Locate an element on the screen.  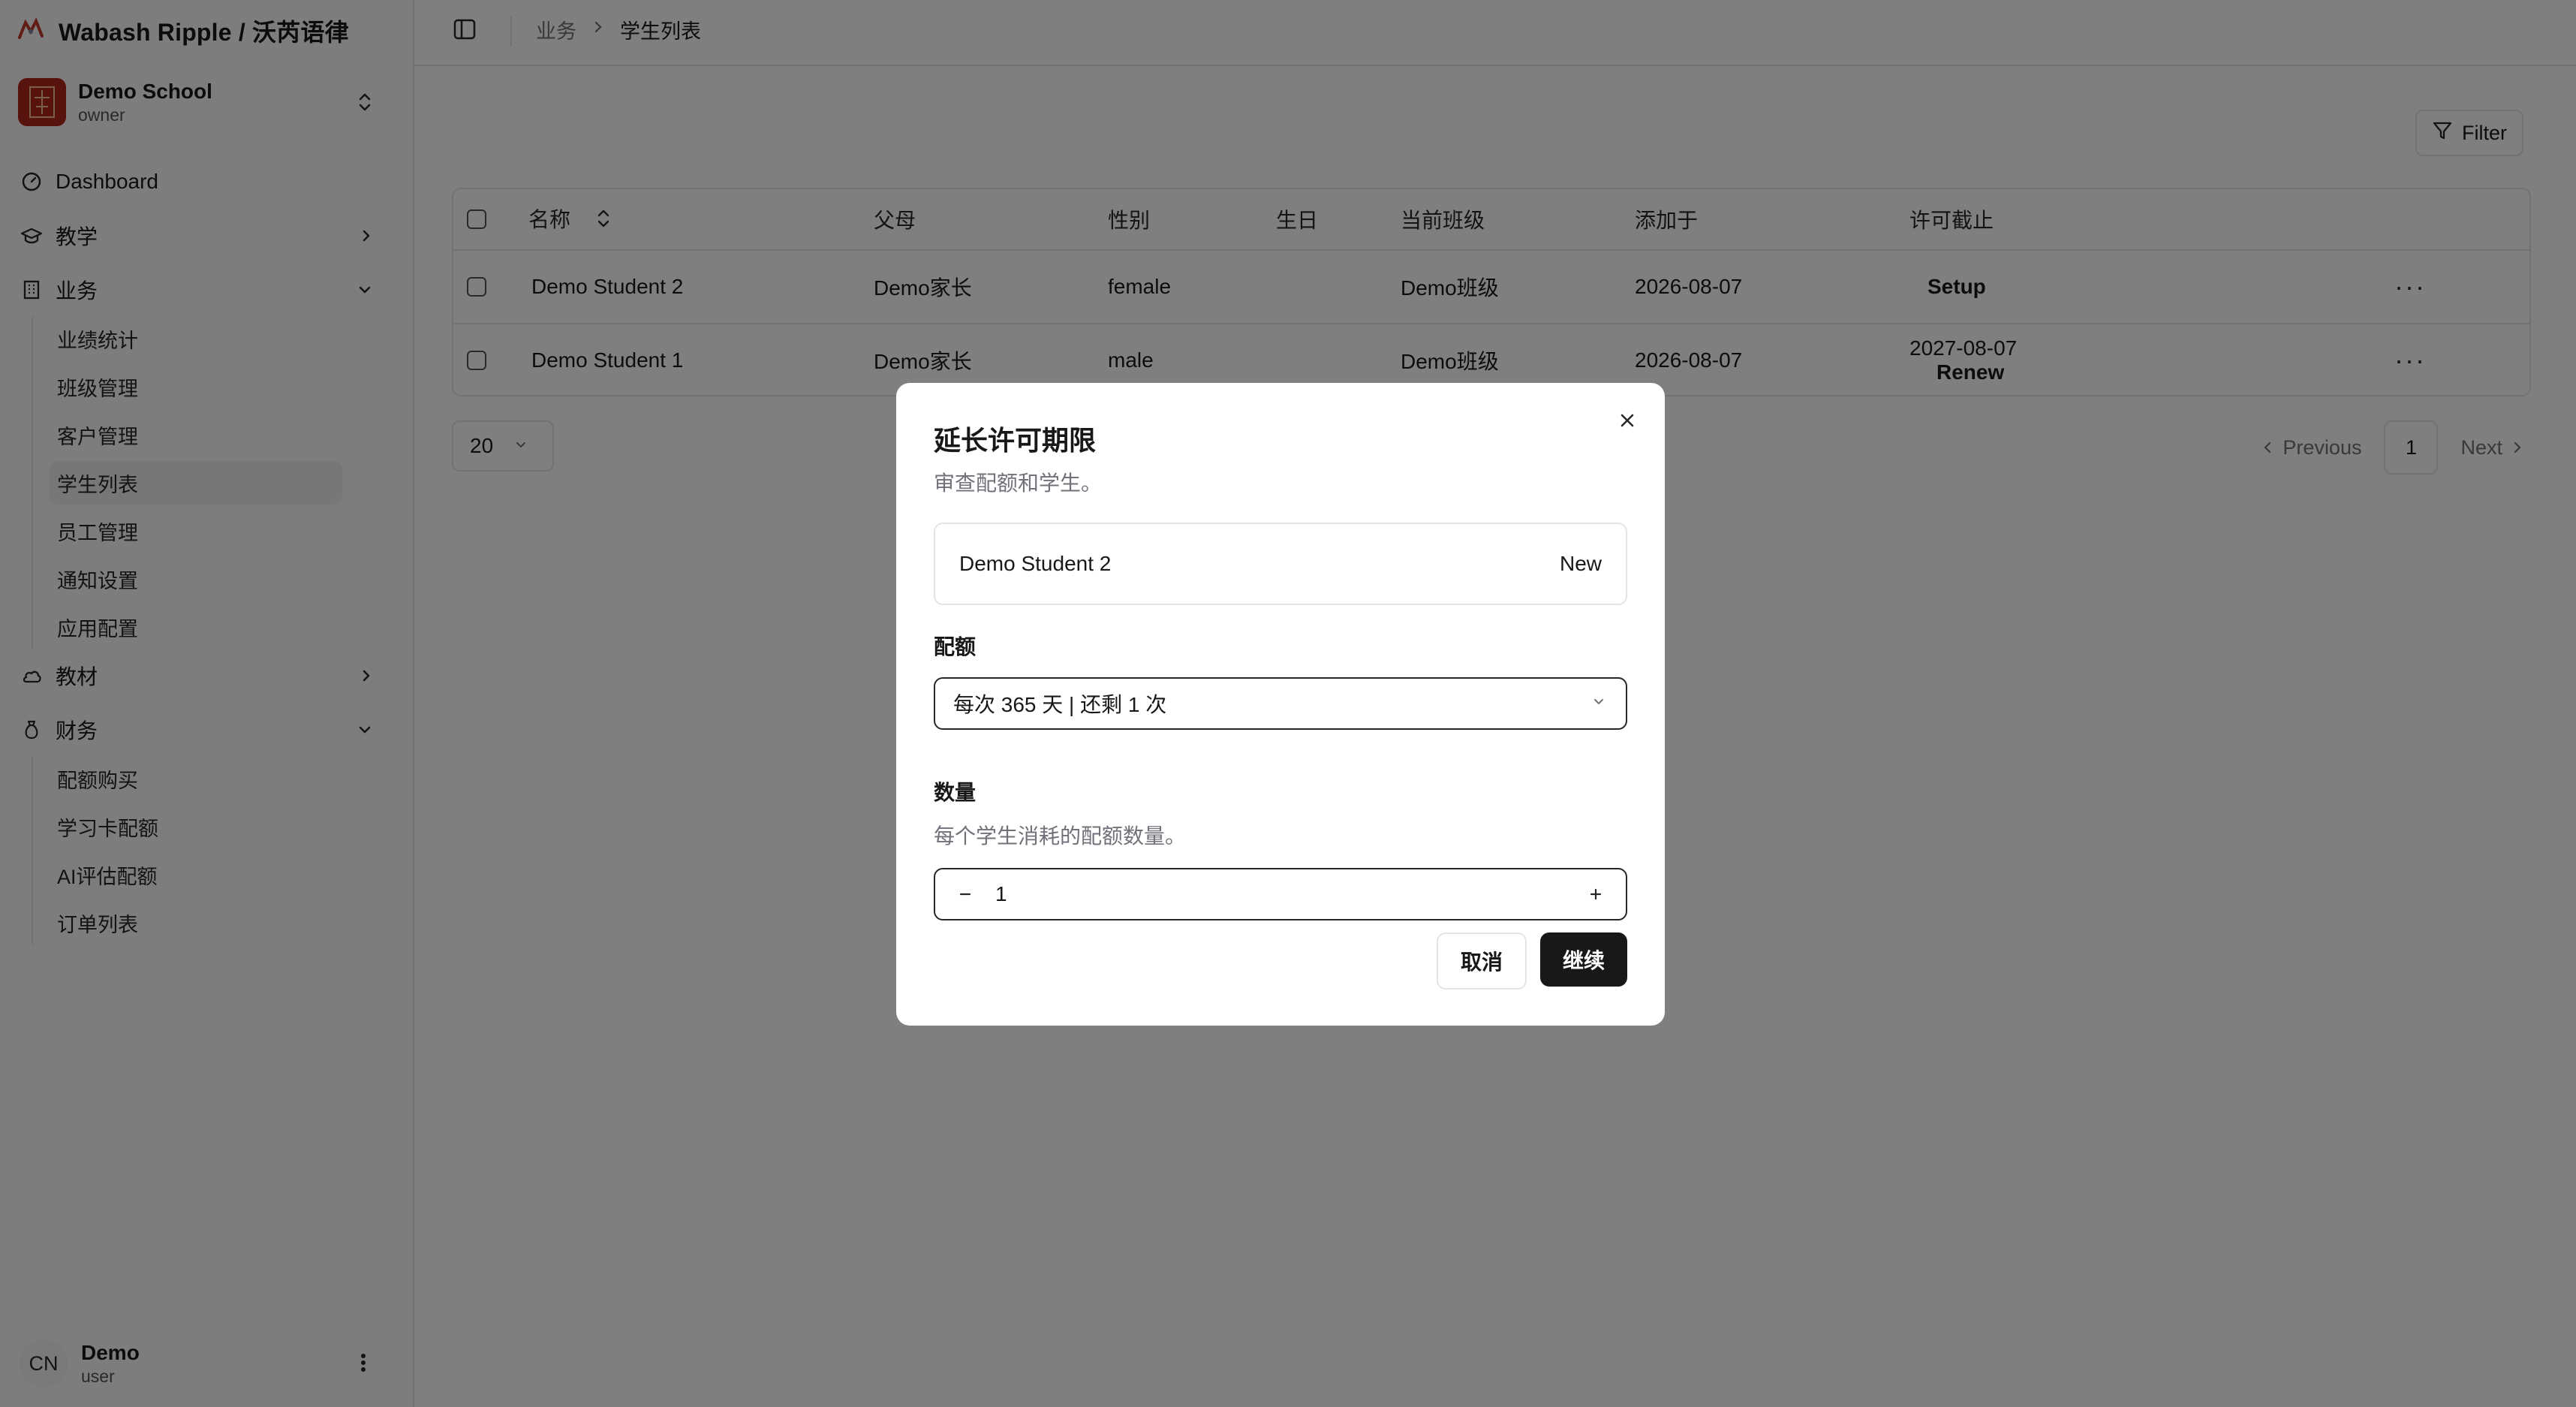
quantity-stepper: 1 is located at coordinates (1280, 894).